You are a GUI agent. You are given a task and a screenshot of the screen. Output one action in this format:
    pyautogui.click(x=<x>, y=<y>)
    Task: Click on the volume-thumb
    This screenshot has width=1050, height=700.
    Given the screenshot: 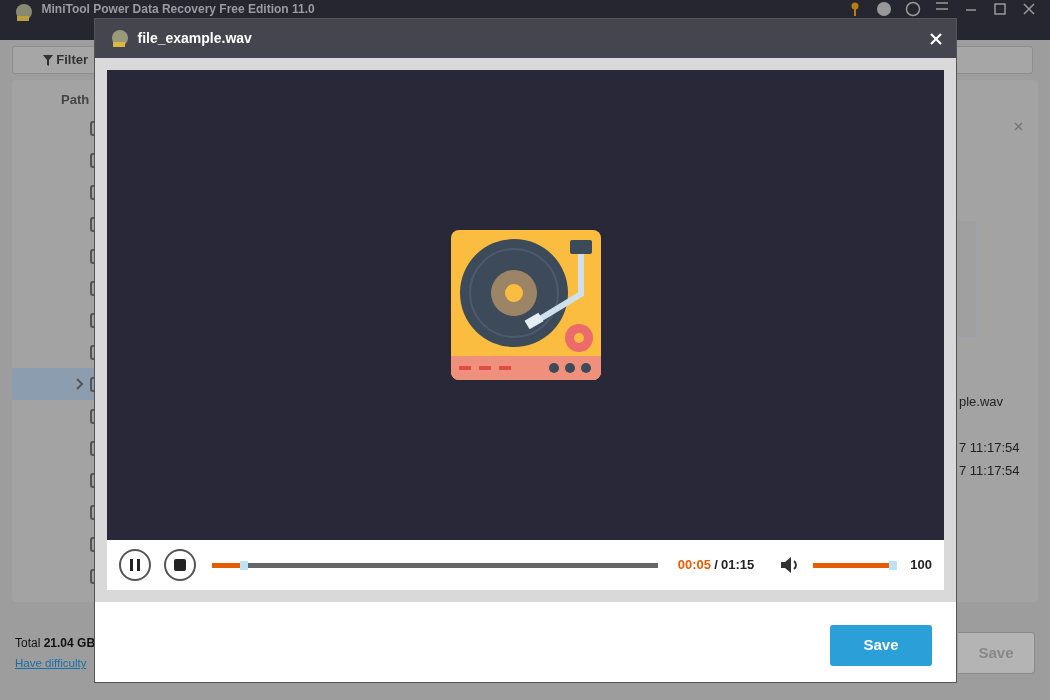 What is the action you would take?
    pyautogui.click(x=893, y=565)
    